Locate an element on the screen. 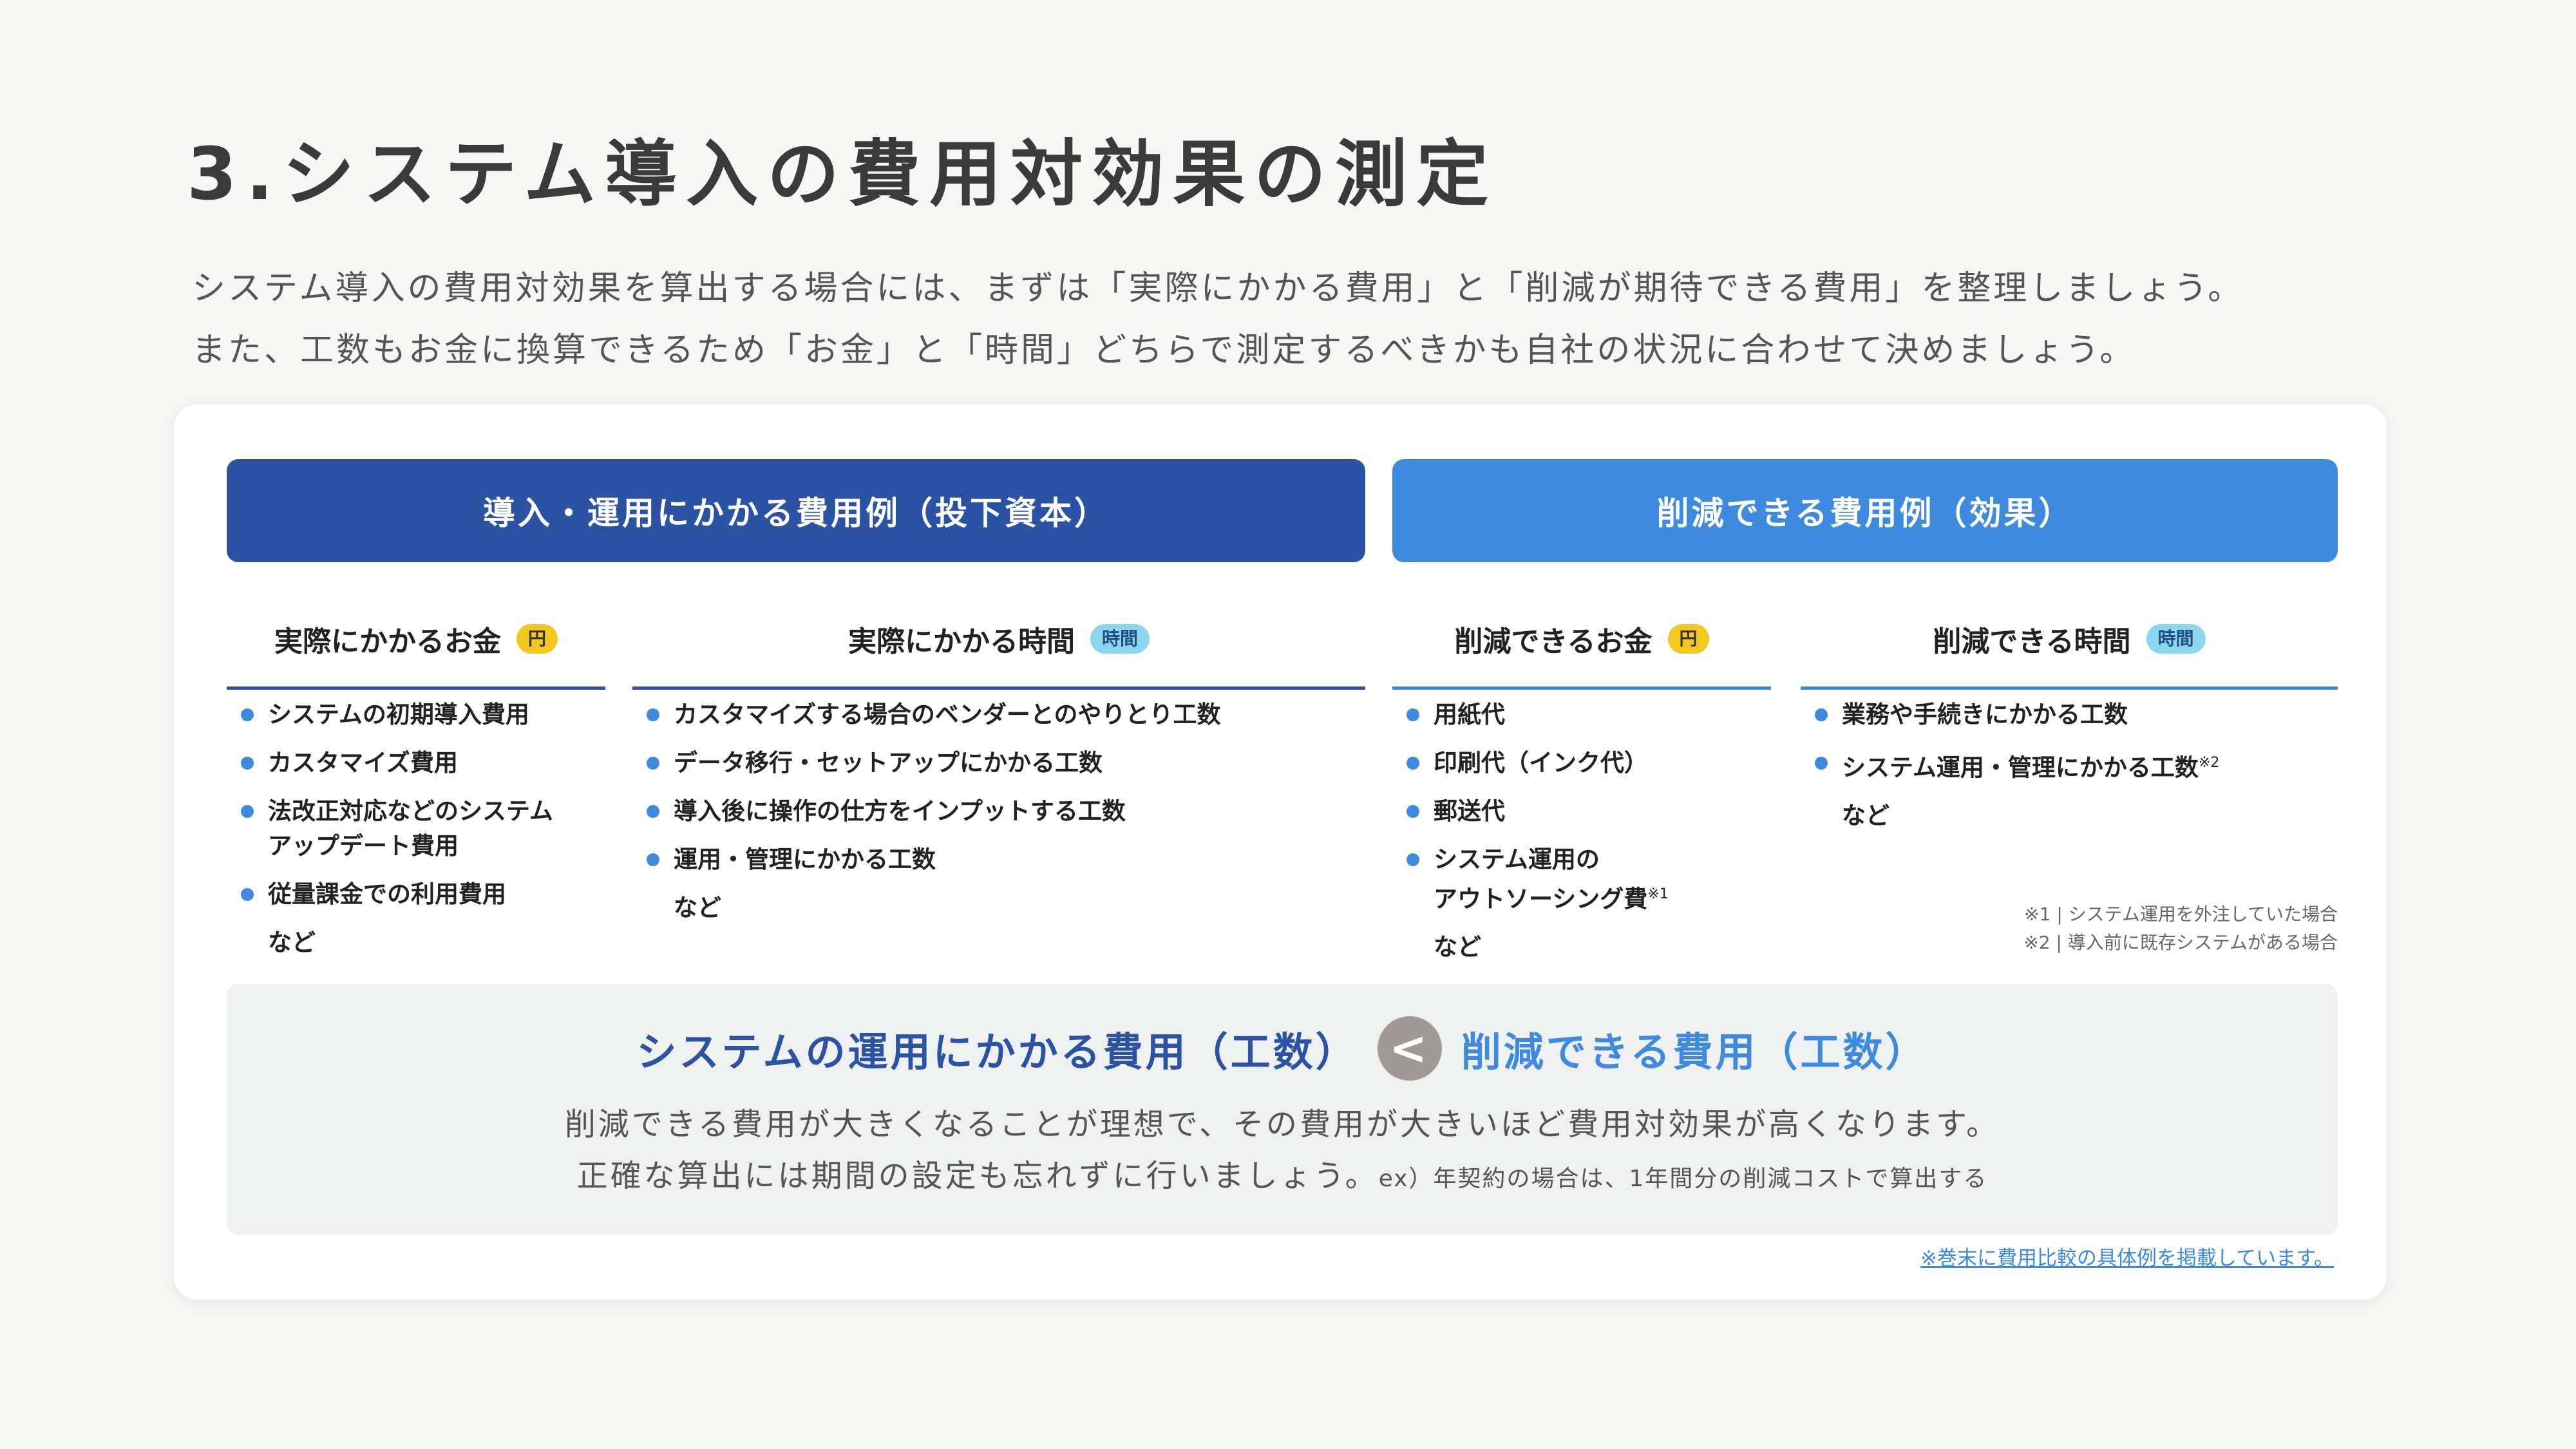 This screenshot has width=2576, height=1449. column-title: 削減できる時間 is located at coordinates (2032, 641).